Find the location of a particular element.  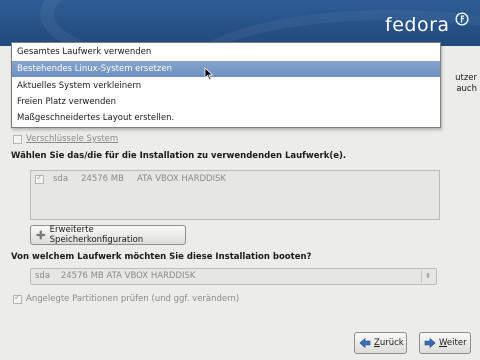

checkbox-box: ✓ is located at coordinates (17, 298).